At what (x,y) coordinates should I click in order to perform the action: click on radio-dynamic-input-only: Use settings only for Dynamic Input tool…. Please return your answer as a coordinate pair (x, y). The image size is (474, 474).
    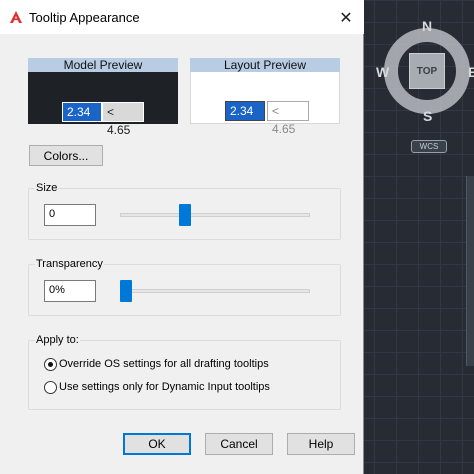
    Looking at the image, I should click on (157, 387).